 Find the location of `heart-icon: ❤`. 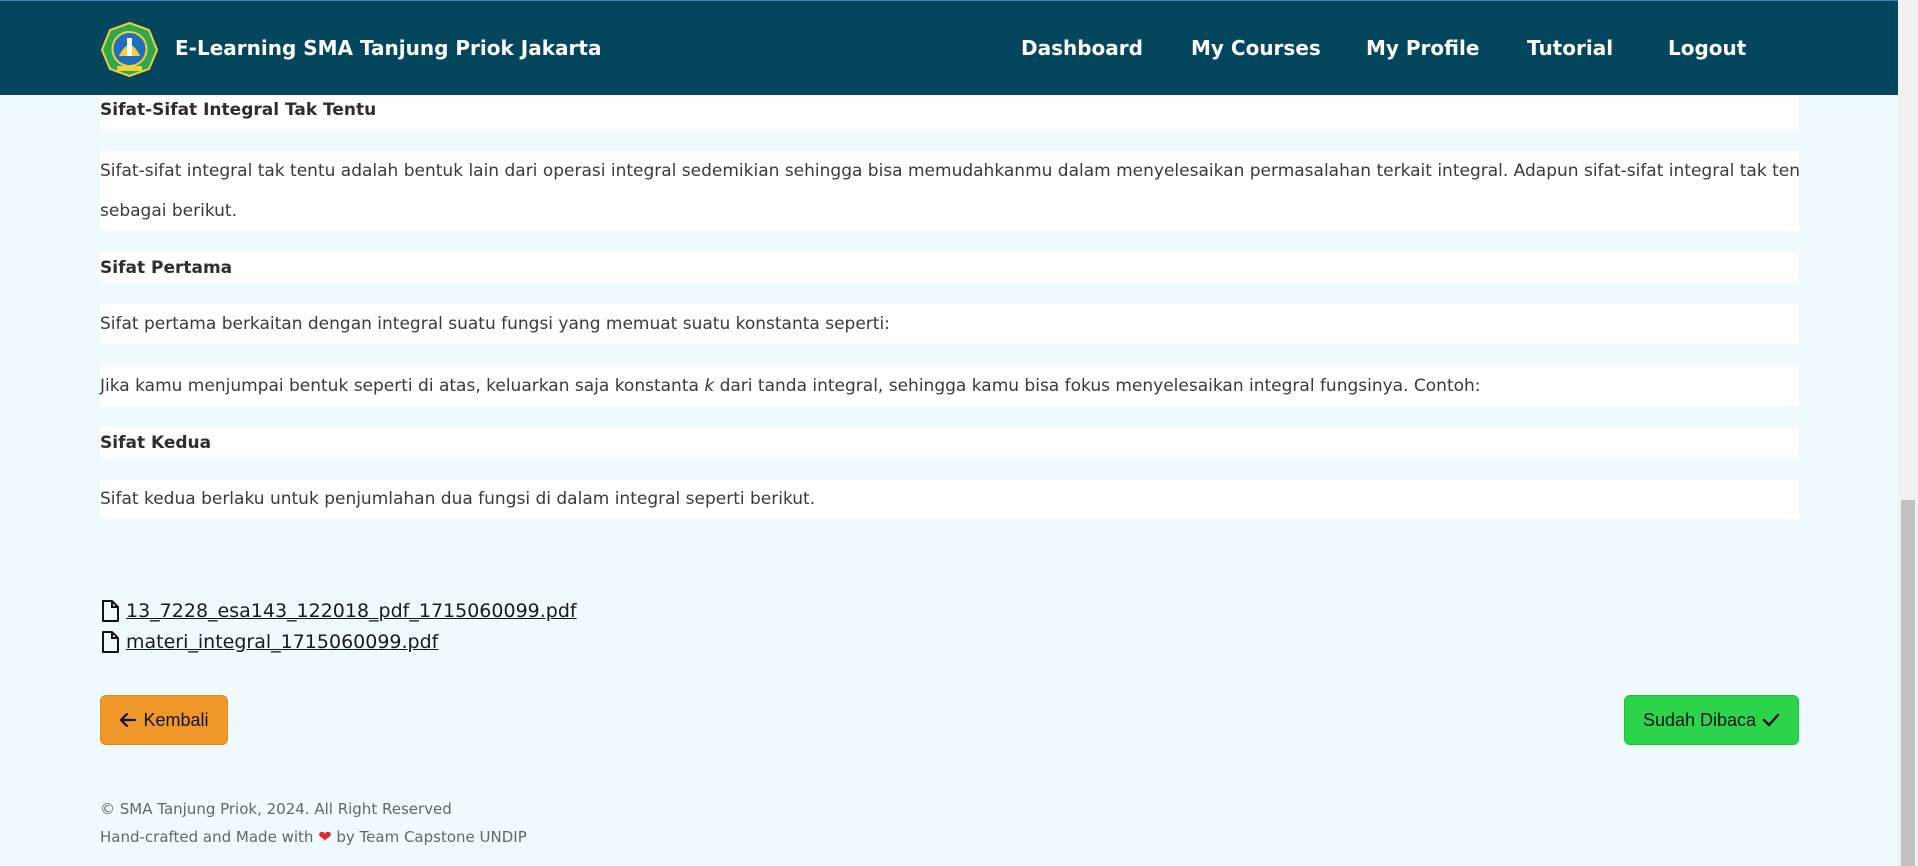

heart-icon: ❤ is located at coordinates (325, 836).